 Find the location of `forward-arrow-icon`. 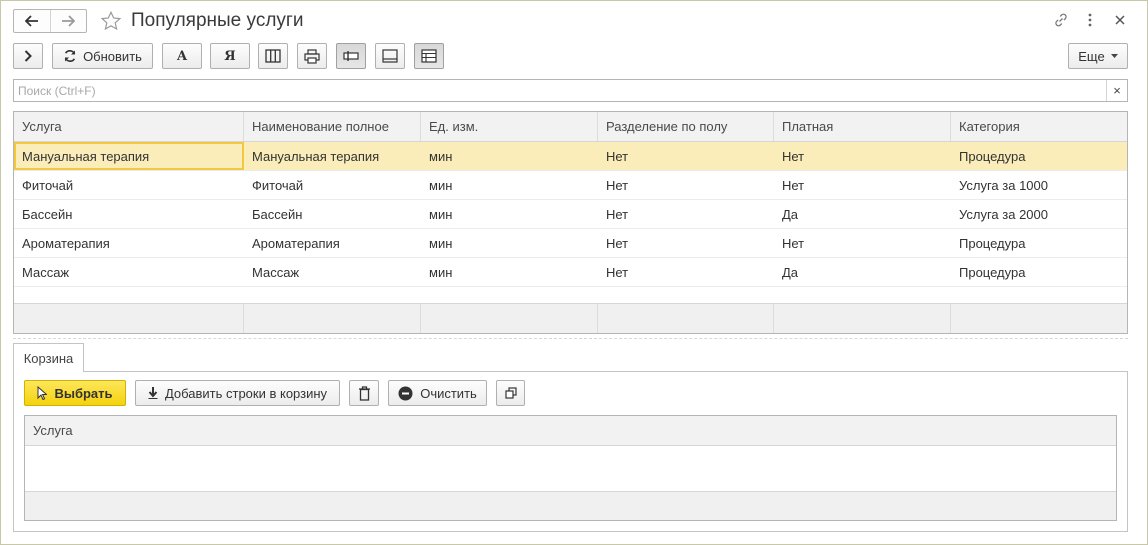

forward-arrow-icon is located at coordinates (69, 21).